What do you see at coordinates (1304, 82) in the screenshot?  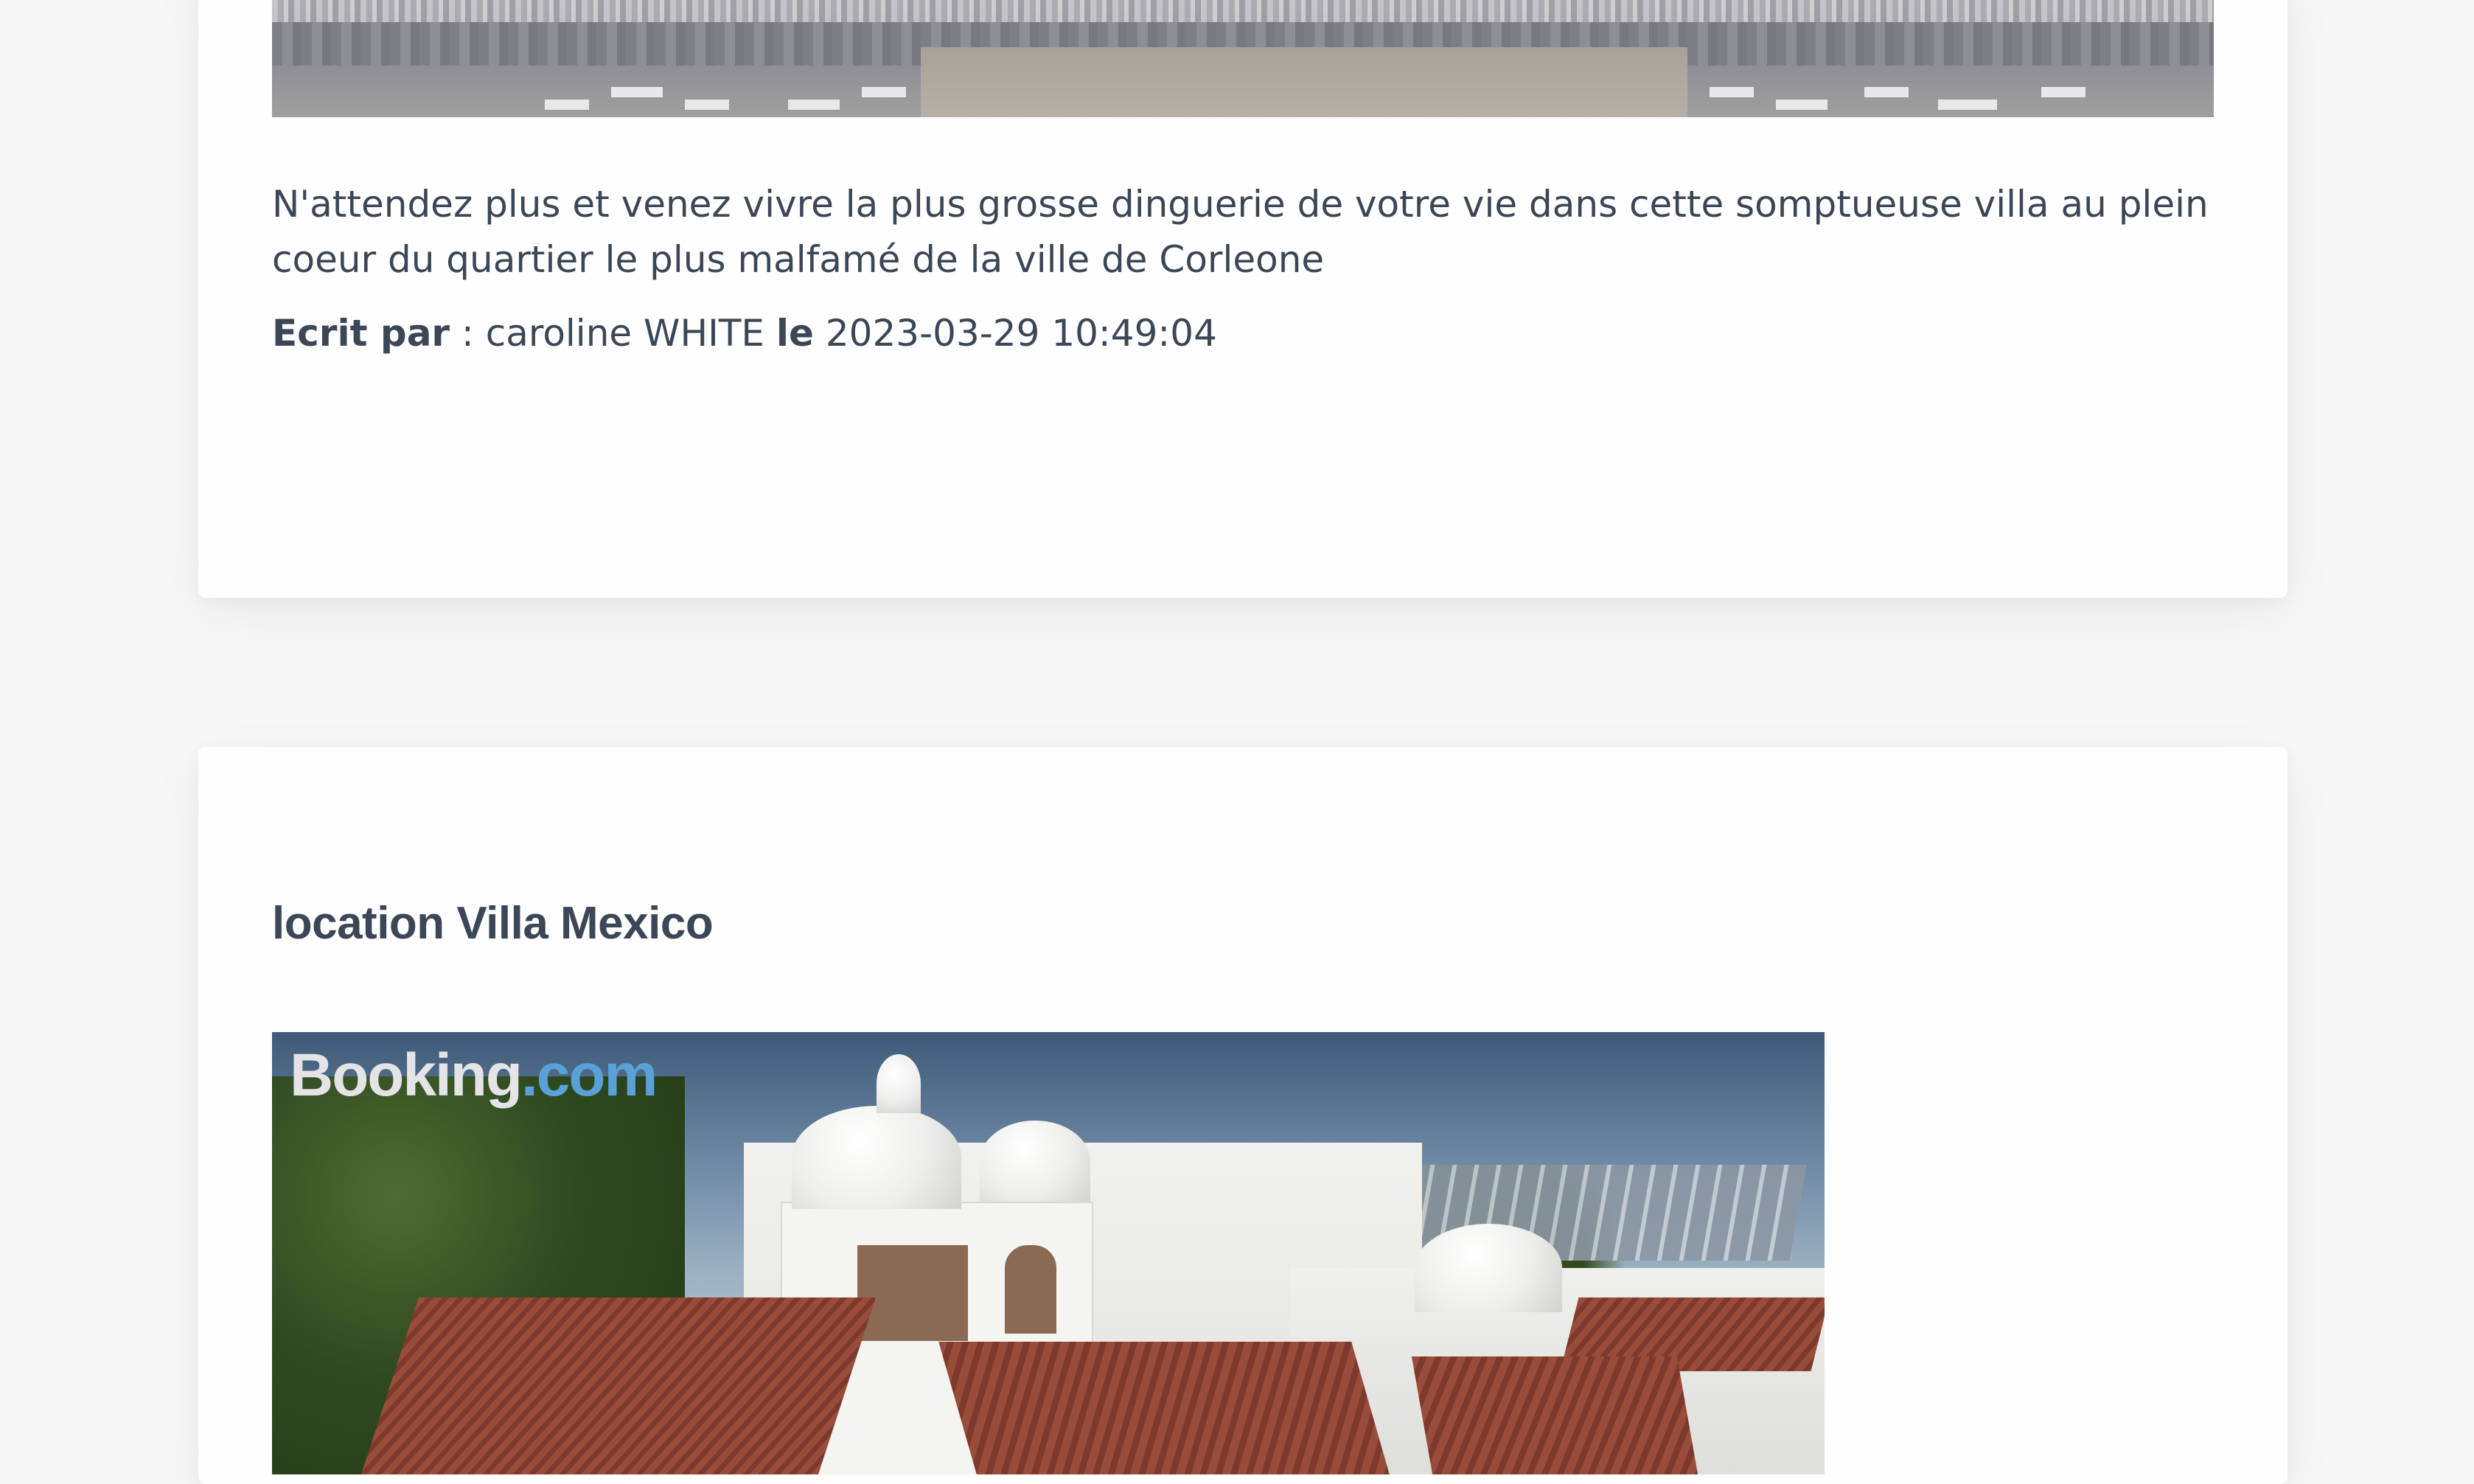 I see `image-sand` at bounding box center [1304, 82].